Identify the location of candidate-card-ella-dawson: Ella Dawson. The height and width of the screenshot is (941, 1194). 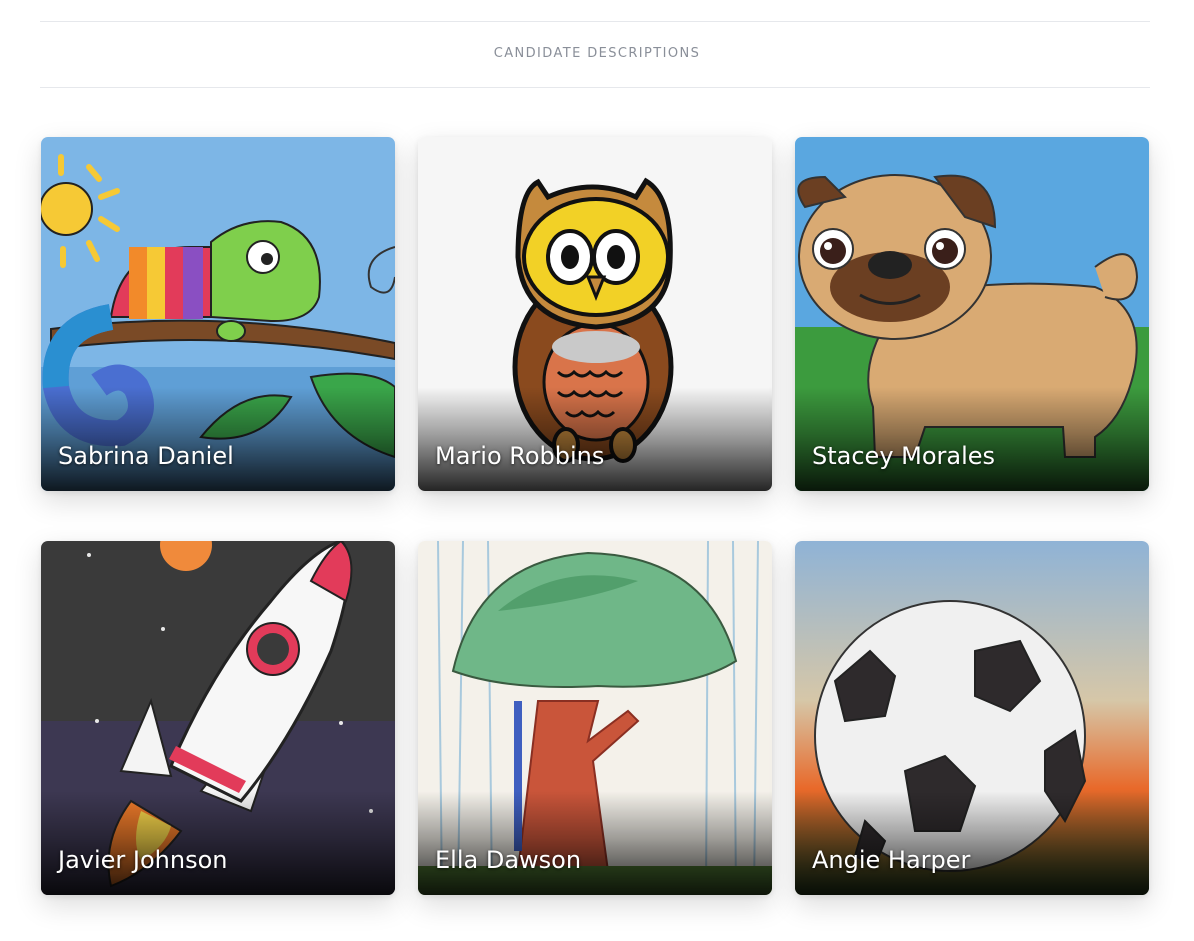
(595, 718).